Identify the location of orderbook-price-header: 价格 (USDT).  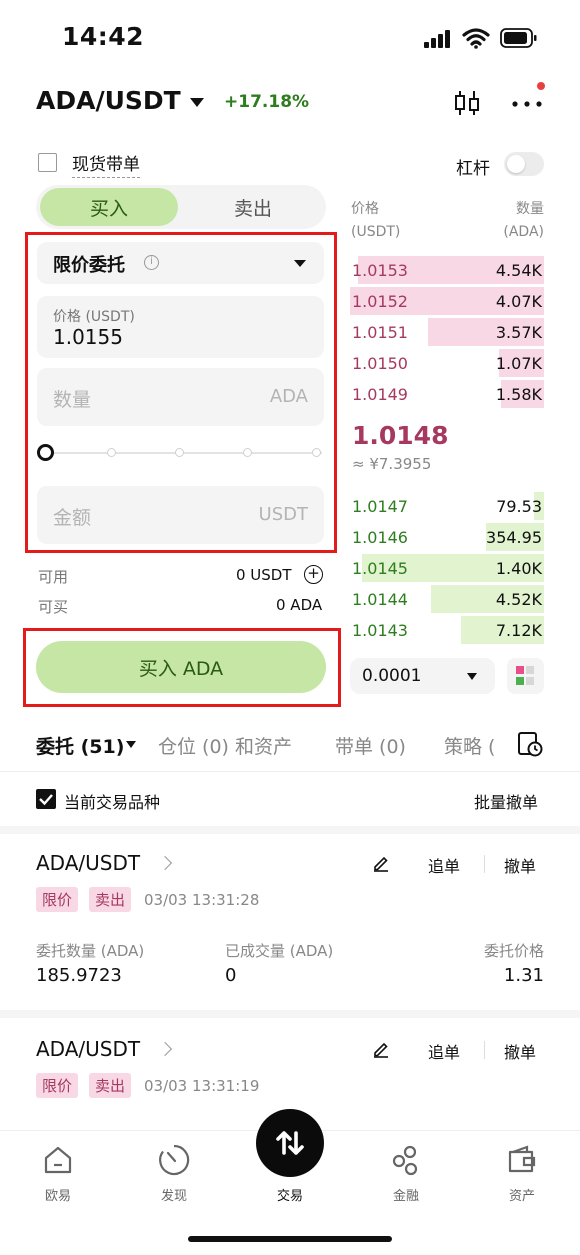
(376, 220).